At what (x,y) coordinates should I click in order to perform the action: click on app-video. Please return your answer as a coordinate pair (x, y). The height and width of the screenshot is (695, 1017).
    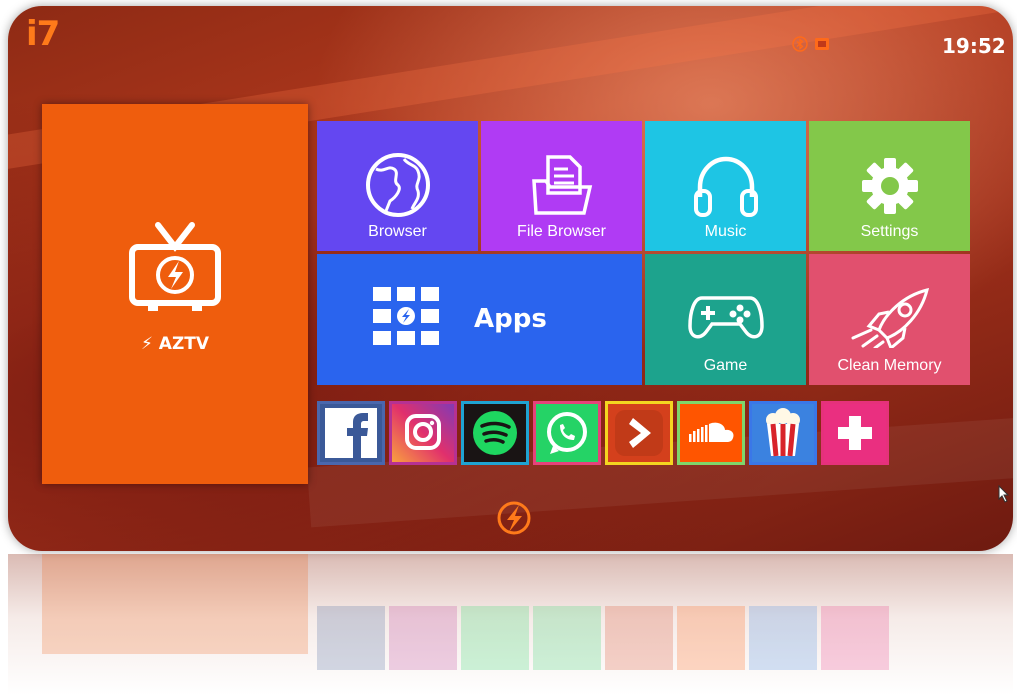
    Looking at the image, I should click on (639, 433).